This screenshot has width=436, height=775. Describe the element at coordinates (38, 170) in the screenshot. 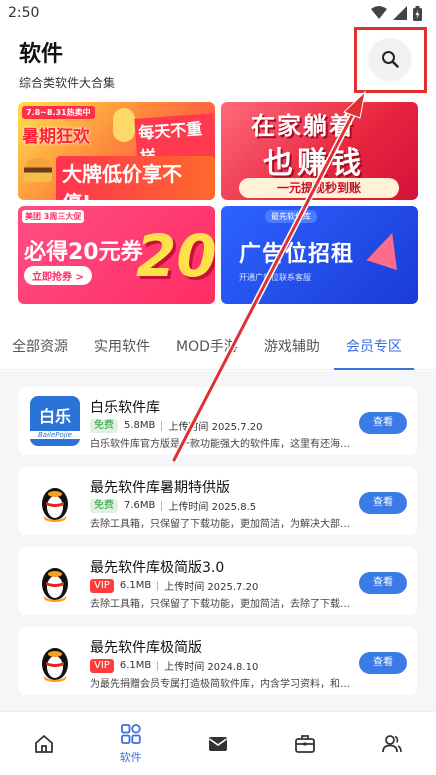

I see `burger-icon` at that location.